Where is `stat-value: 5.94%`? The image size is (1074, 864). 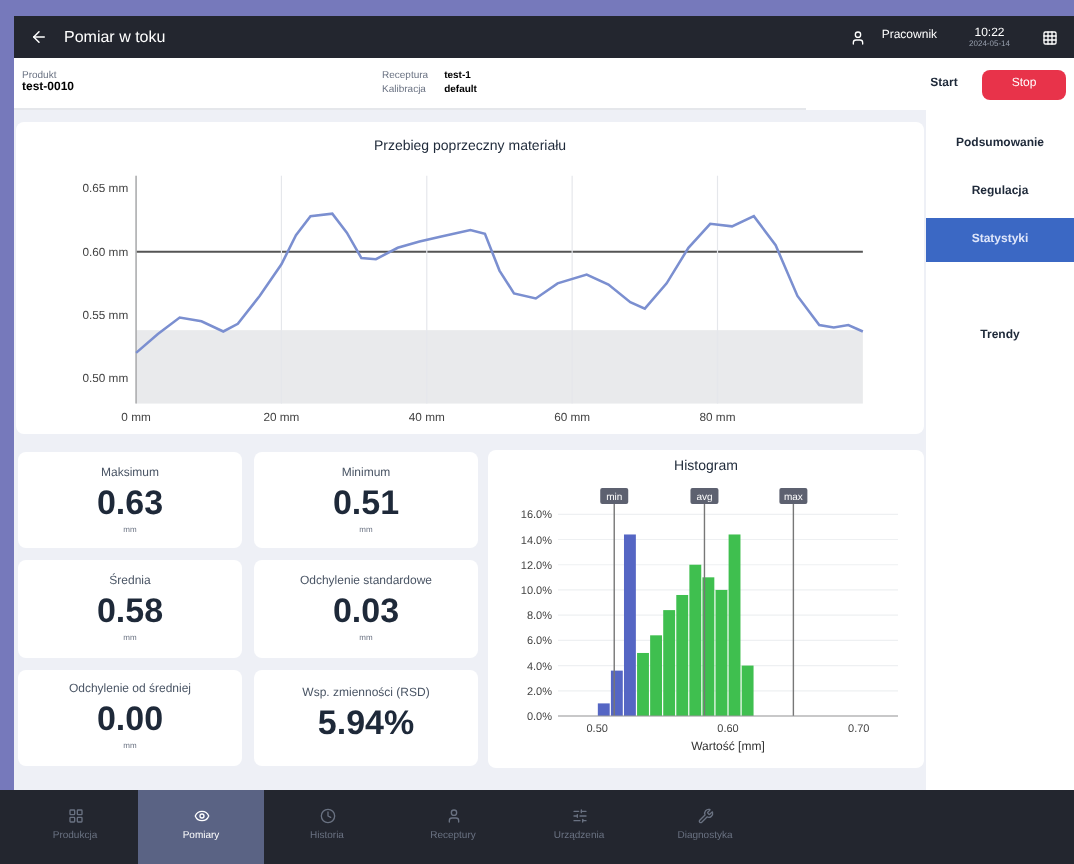
stat-value: 5.94% is located at coordinates (366, 723).